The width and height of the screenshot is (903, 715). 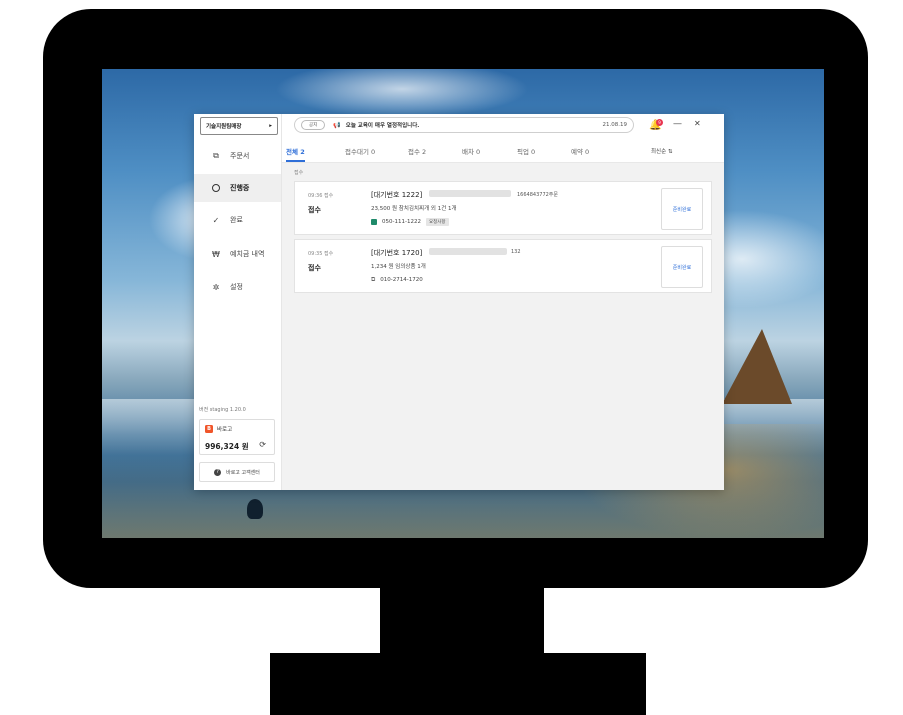 I want to click on balance-box: B 바로고 996,324 원 ⟳, so click(x=237, y=437).